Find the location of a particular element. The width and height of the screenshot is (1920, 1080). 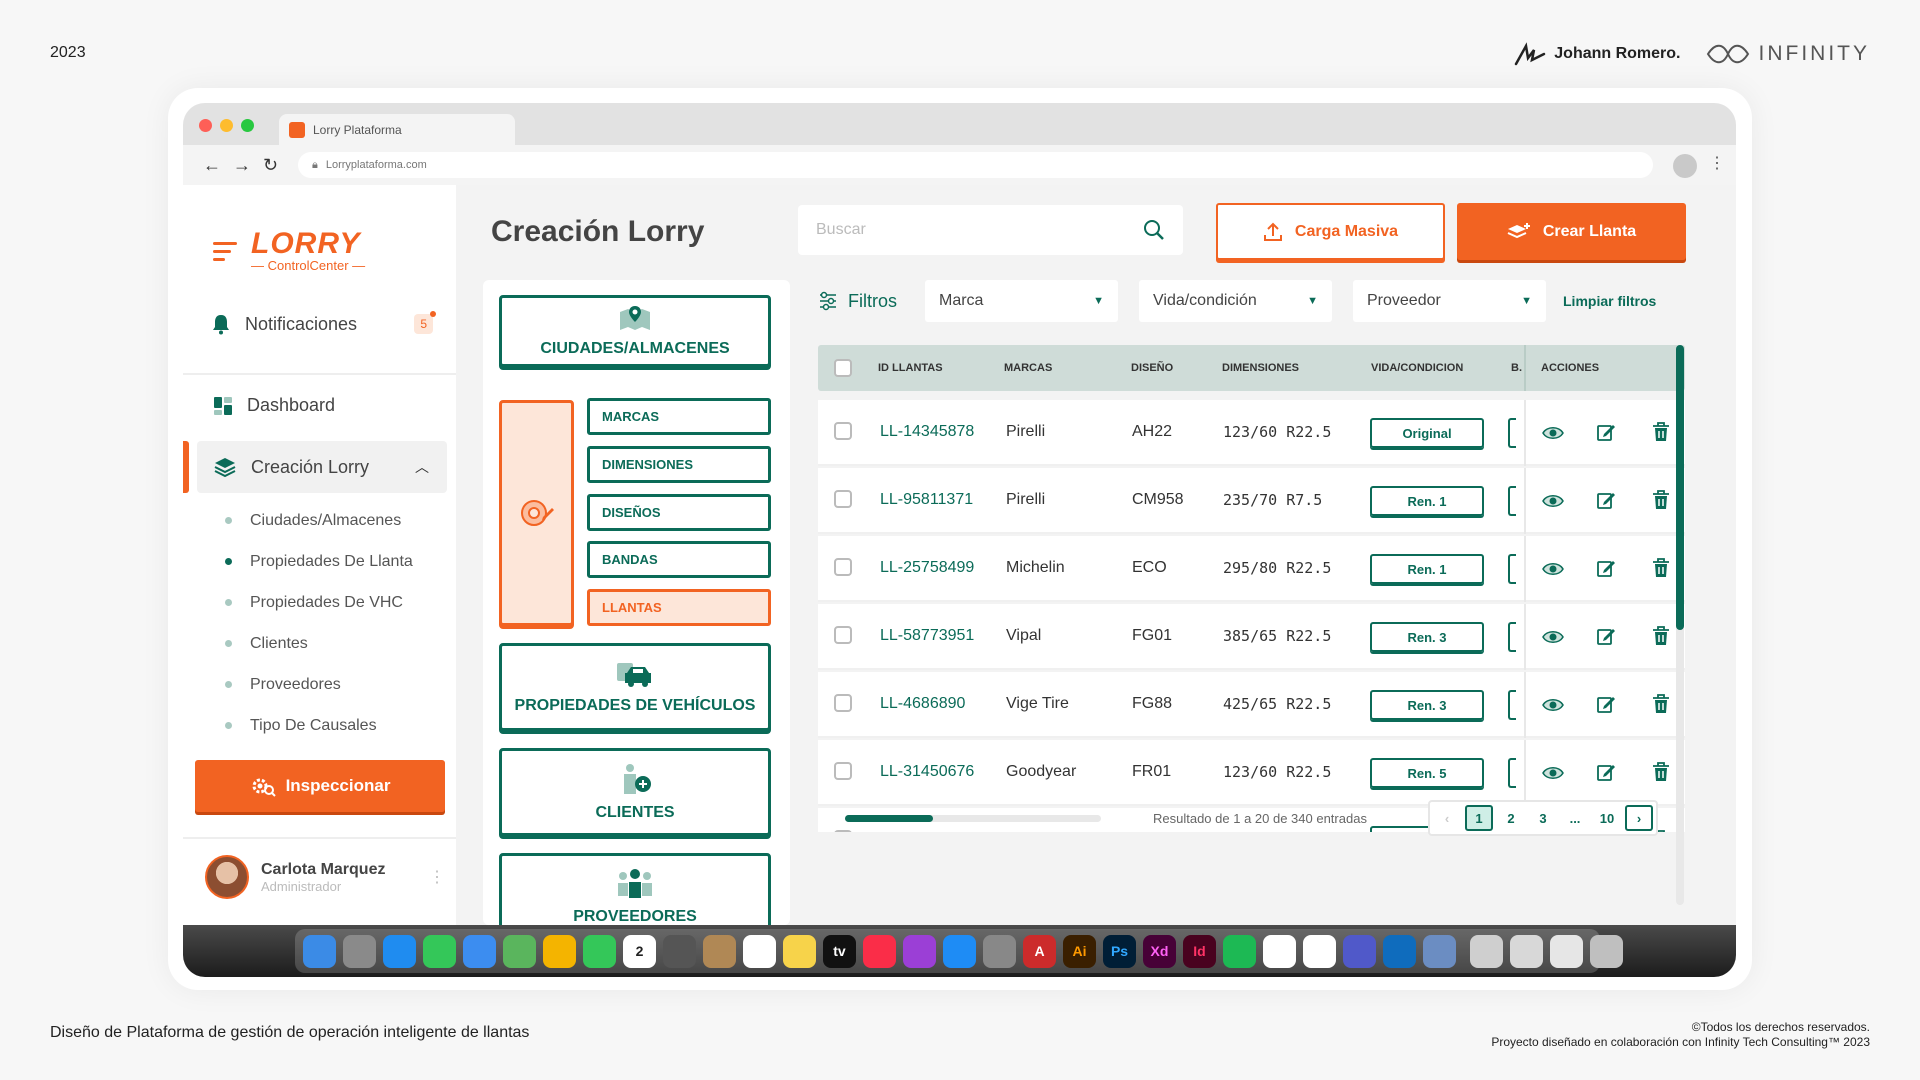

forward-icon: → is located at coordinates (242, 165).